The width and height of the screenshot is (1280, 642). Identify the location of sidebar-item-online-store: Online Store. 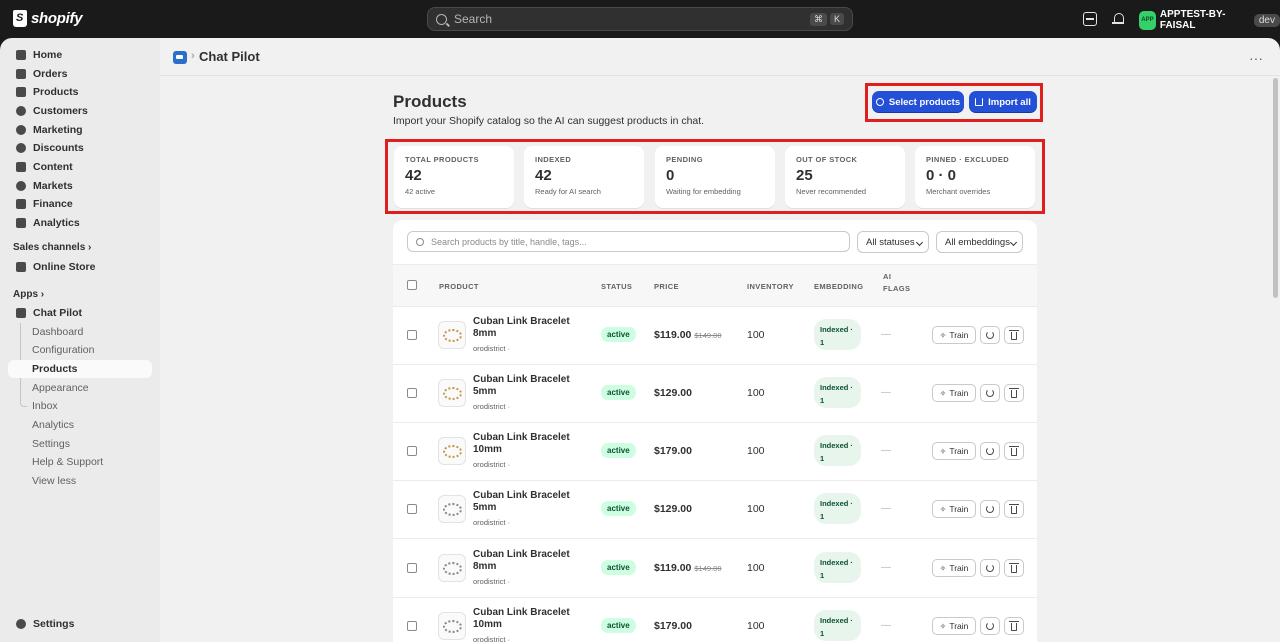
(80, 267).